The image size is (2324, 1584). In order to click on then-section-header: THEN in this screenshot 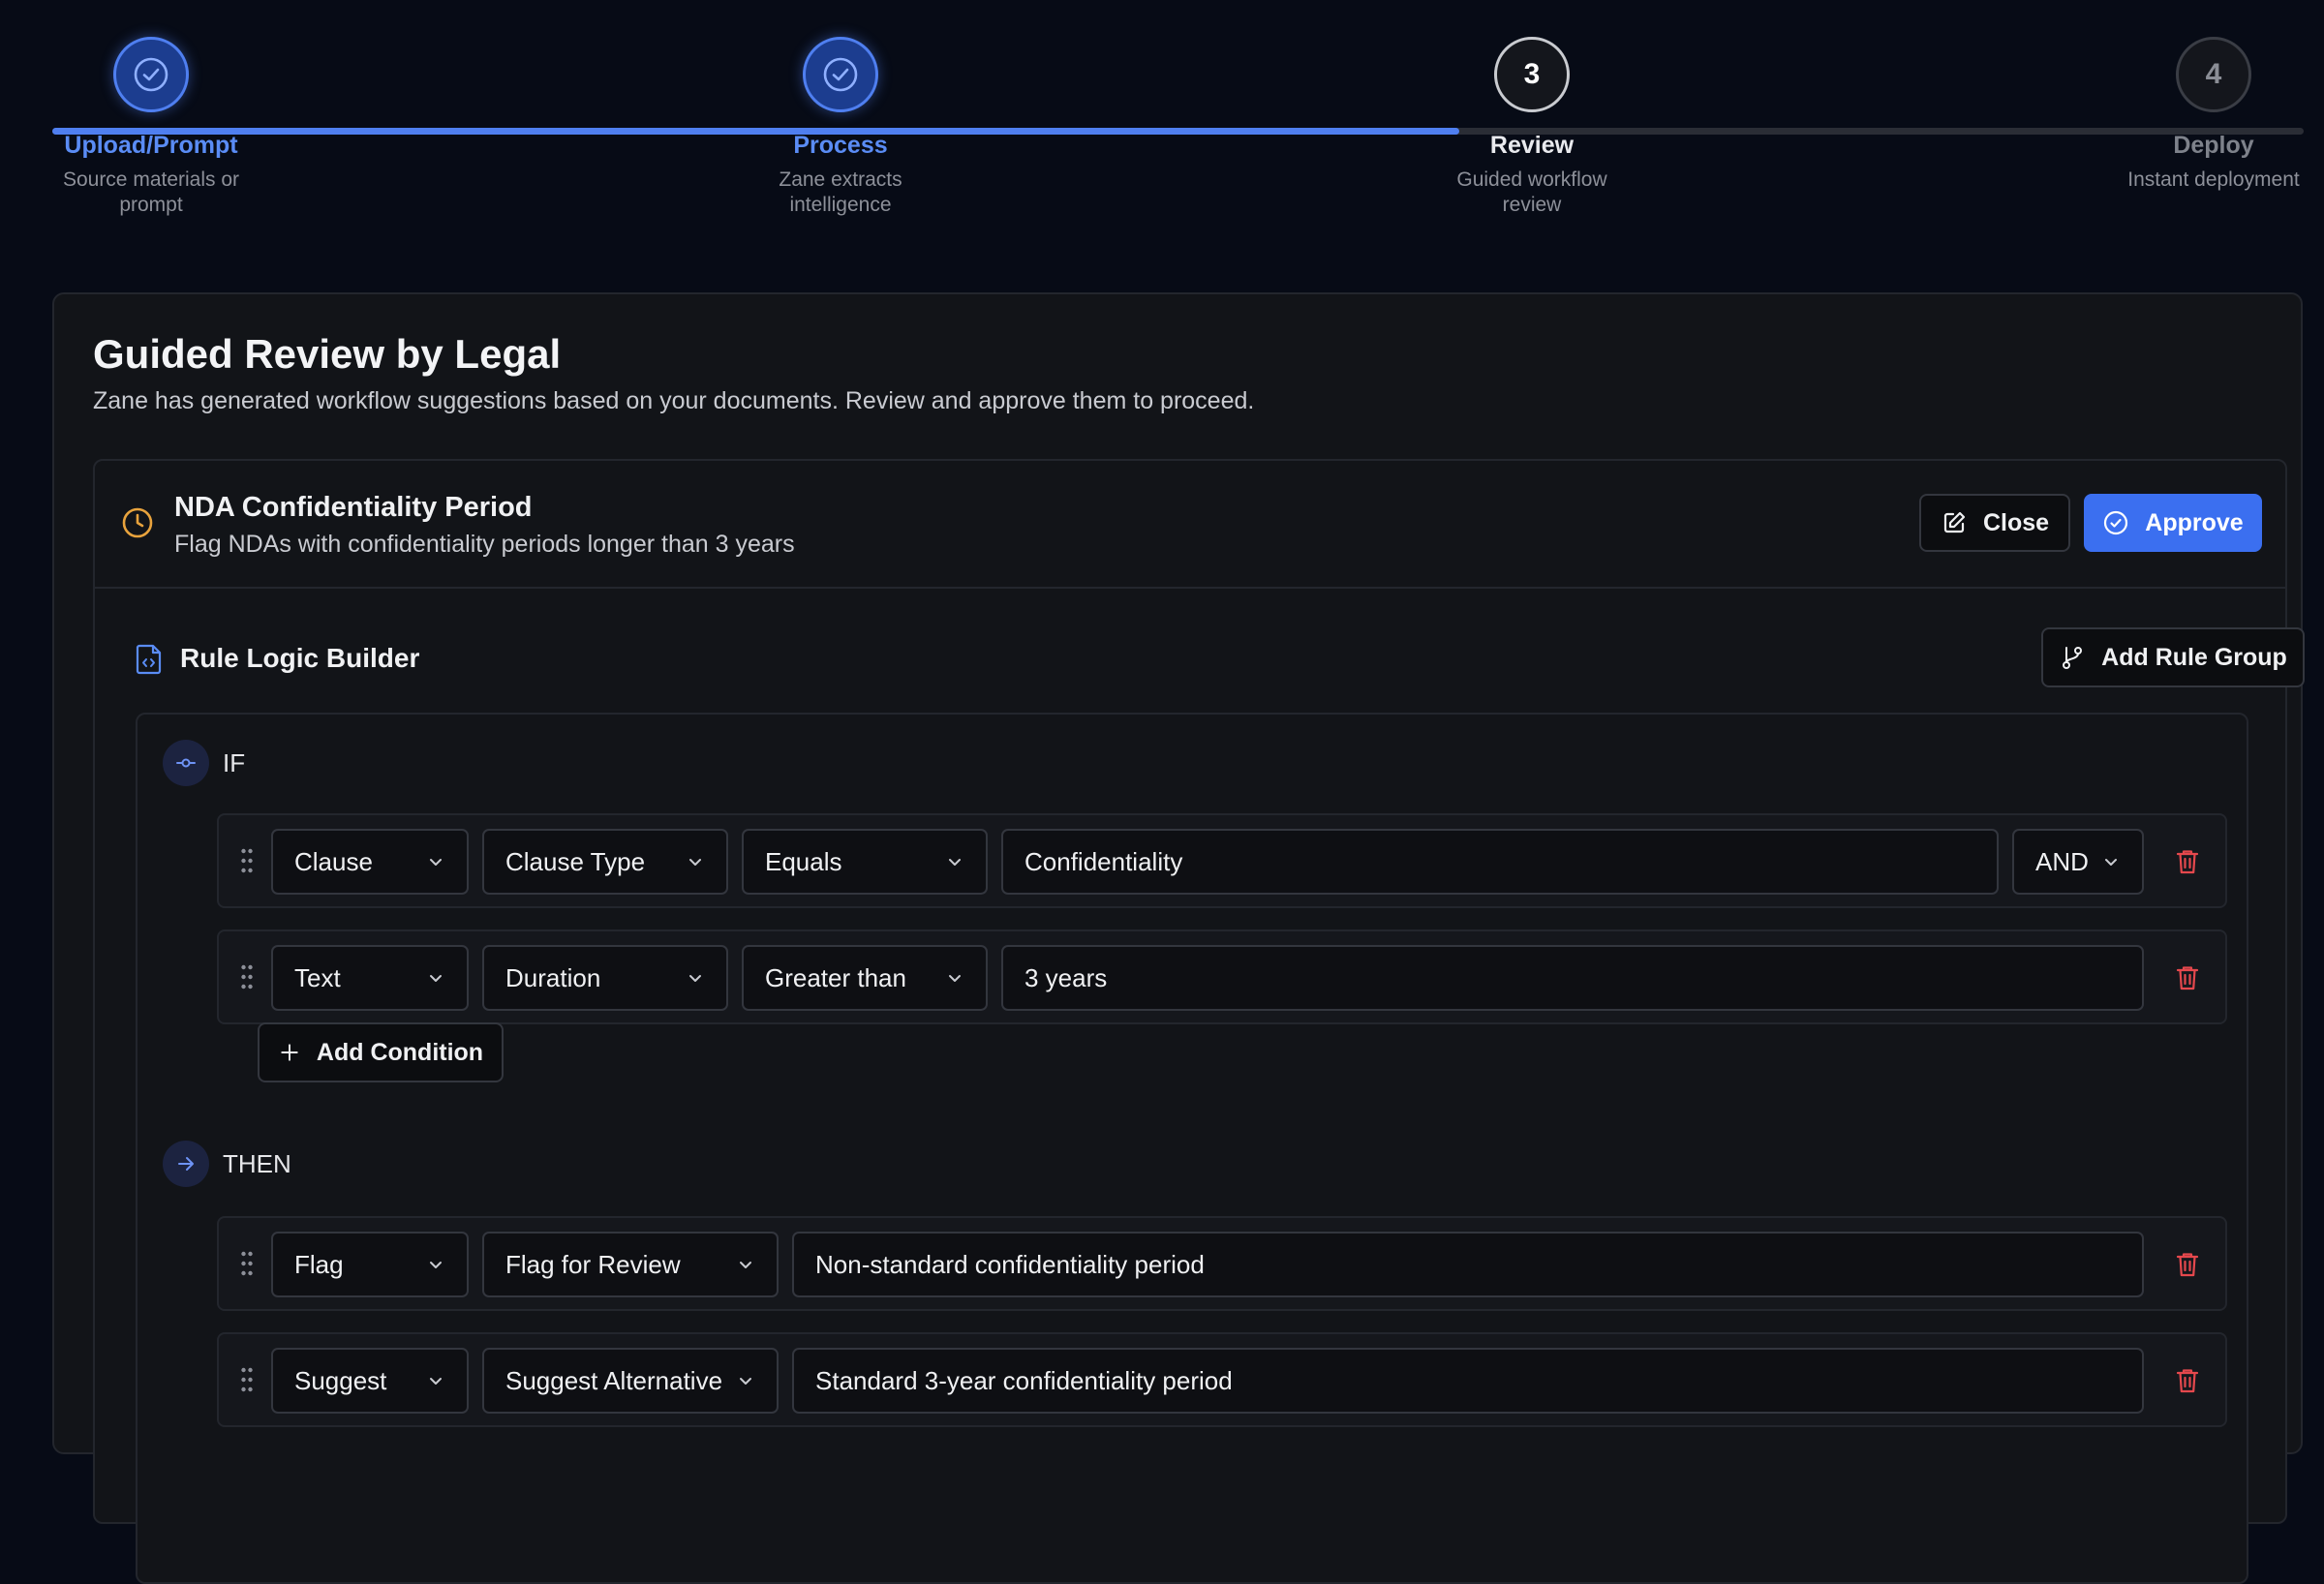, I will do `click(227, 1164)`.